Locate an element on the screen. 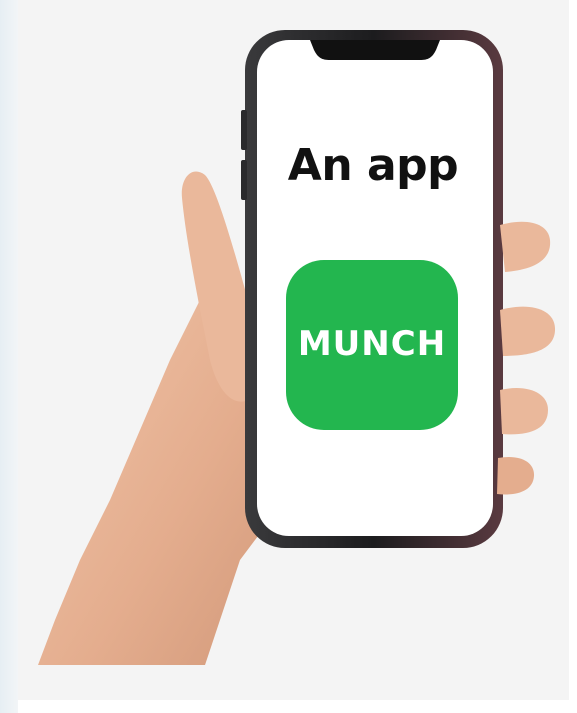 The width and height of the screenshot is (577, 713). app-icon-label: MUNCH is located at coordinates (372, 344).